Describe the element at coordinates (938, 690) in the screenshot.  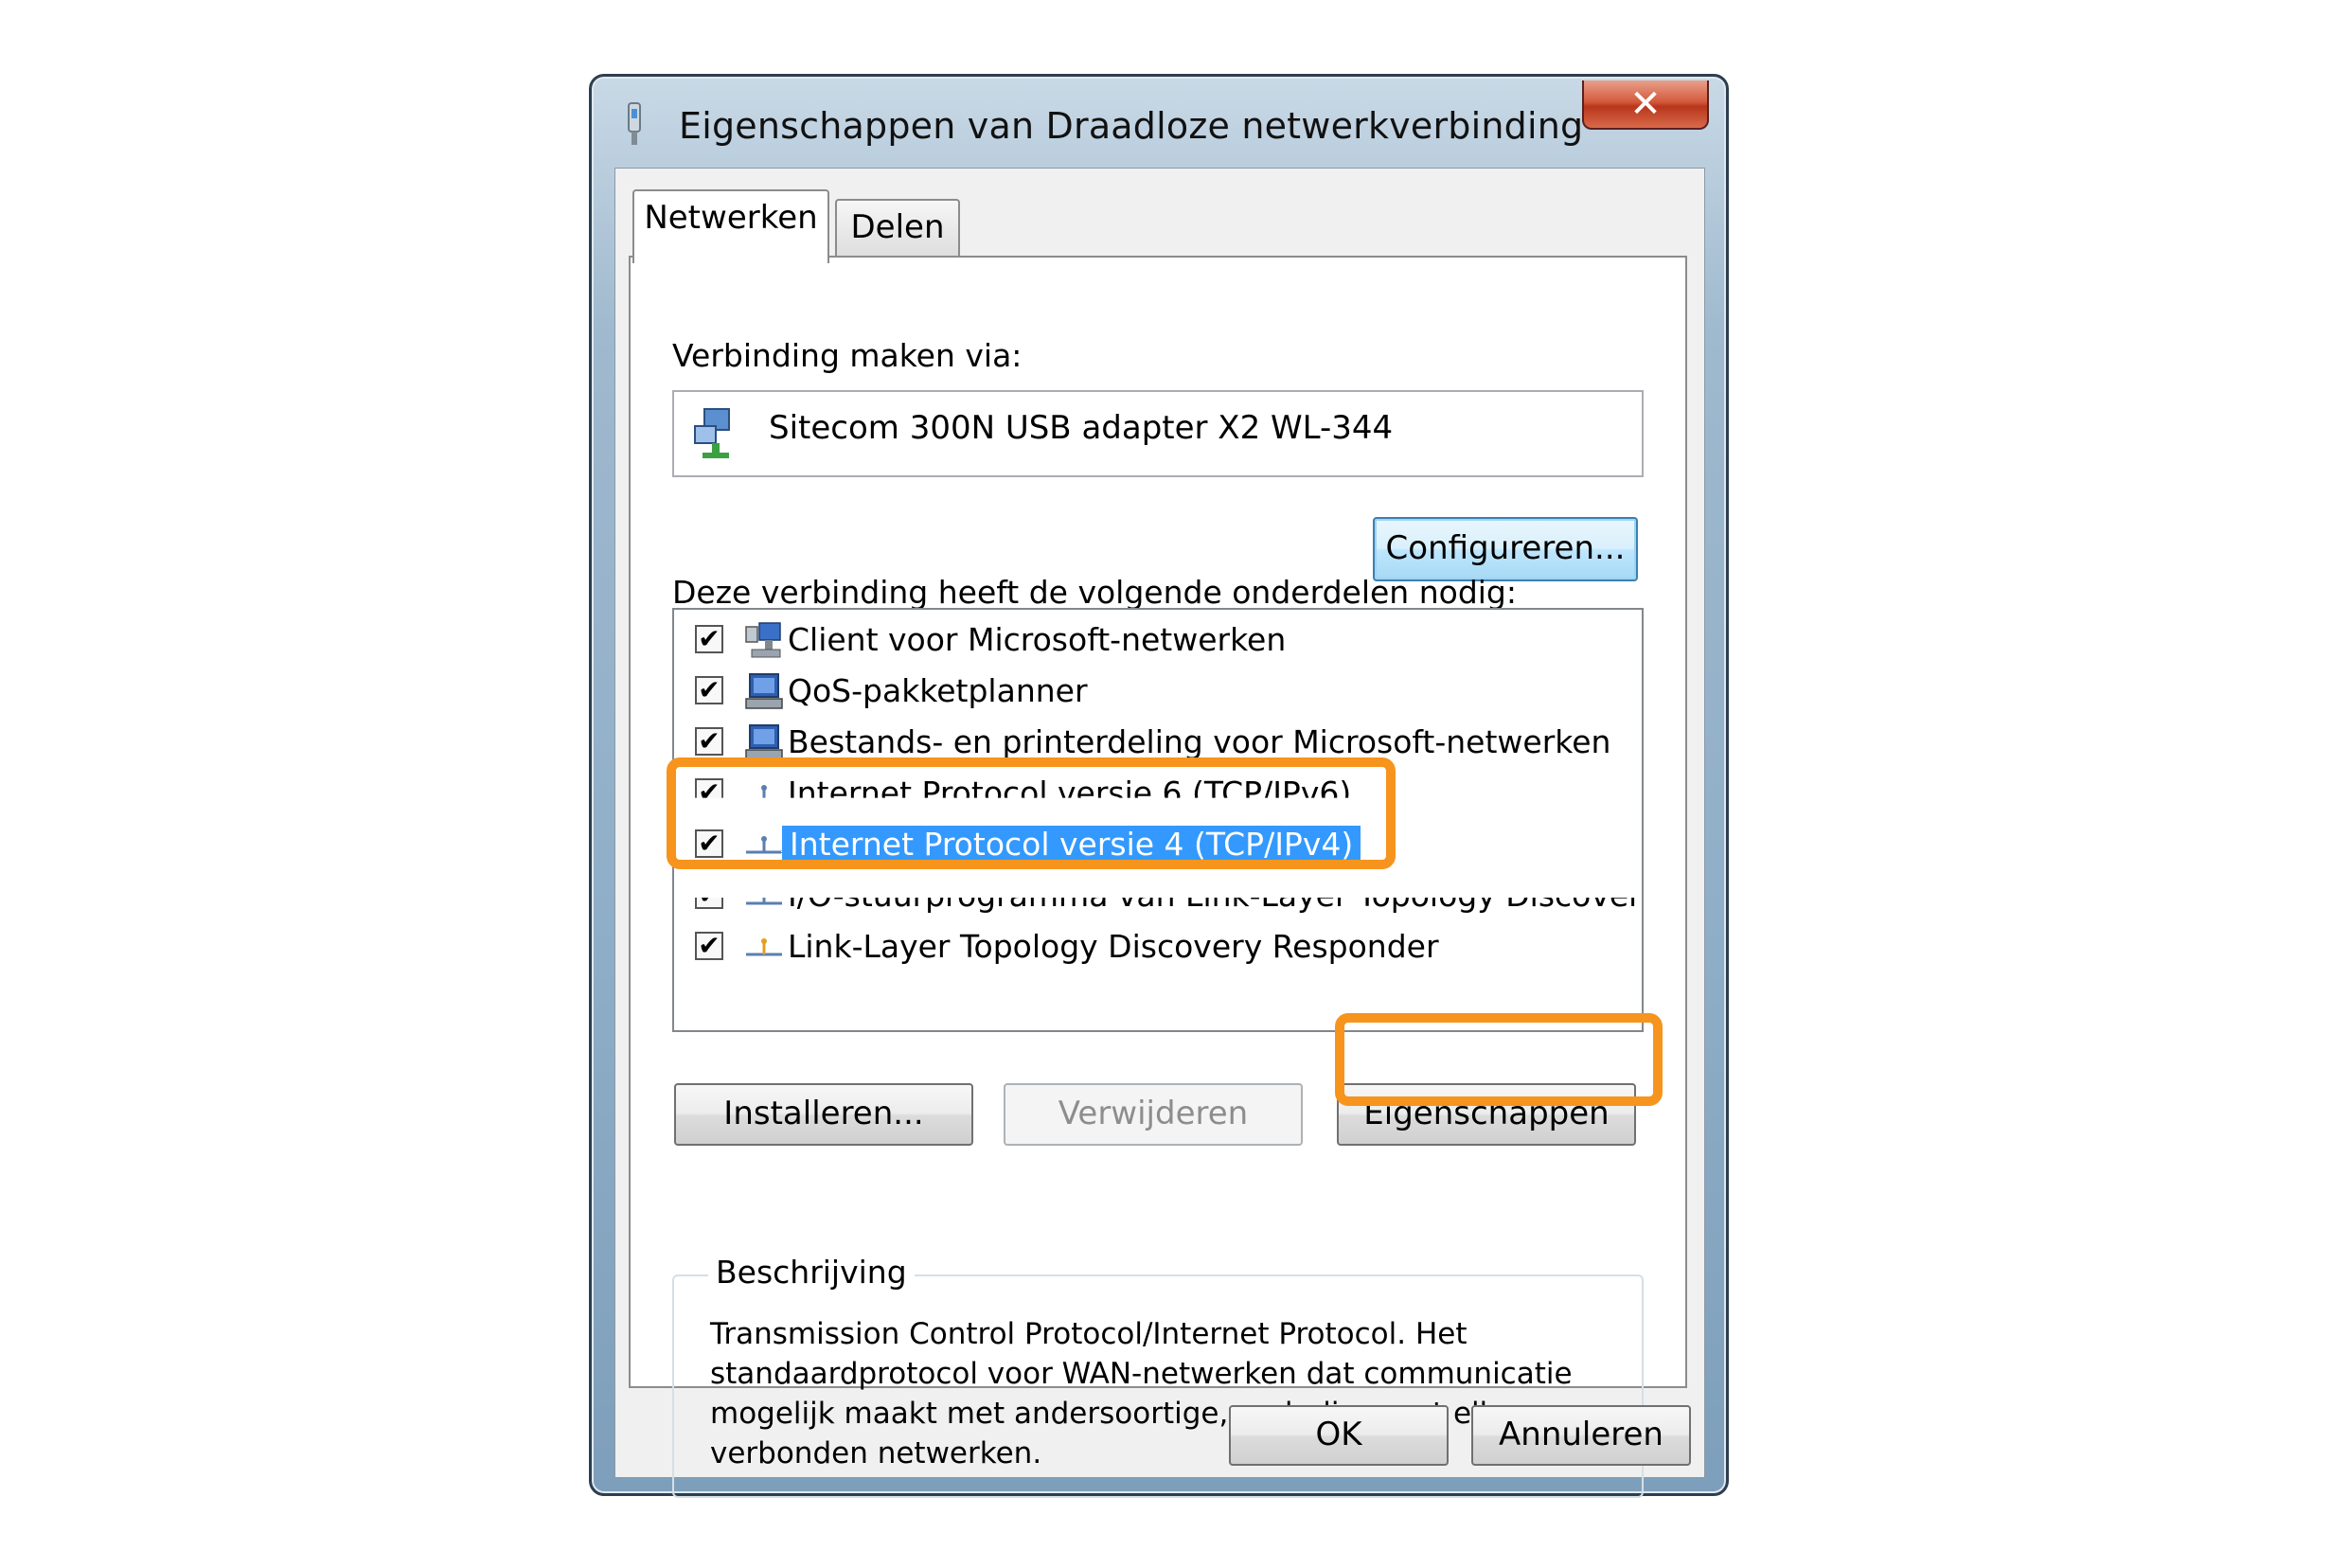
I see `component-label: QoS-pakketplanner` at that location.